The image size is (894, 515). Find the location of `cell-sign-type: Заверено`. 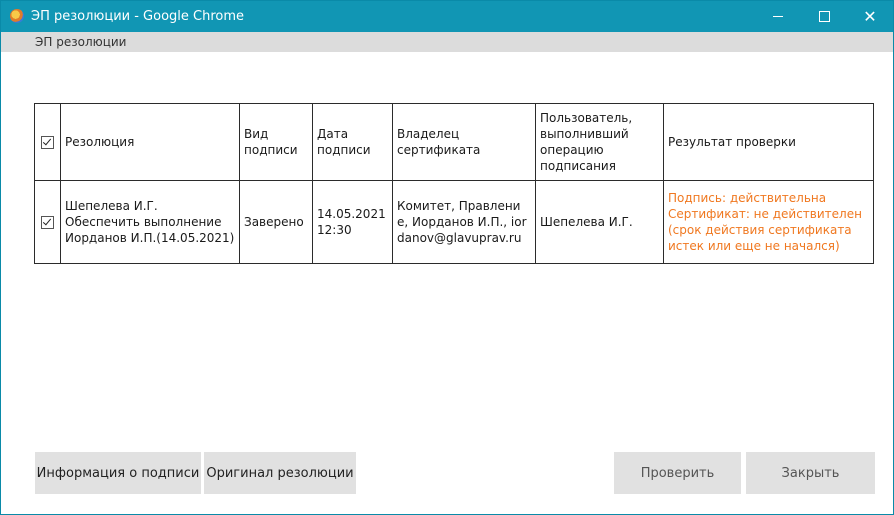

cell-sign-type: Заверено is located at coordinates (276, 222).